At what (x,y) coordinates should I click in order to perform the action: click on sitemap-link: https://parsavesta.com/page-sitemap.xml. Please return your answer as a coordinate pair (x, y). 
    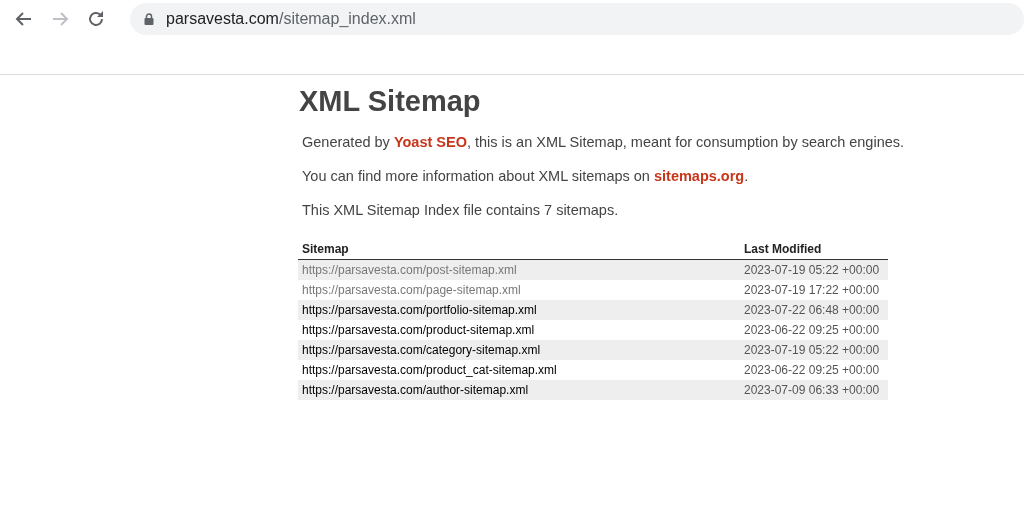
    Looking at the image, I should click on (411, 290).